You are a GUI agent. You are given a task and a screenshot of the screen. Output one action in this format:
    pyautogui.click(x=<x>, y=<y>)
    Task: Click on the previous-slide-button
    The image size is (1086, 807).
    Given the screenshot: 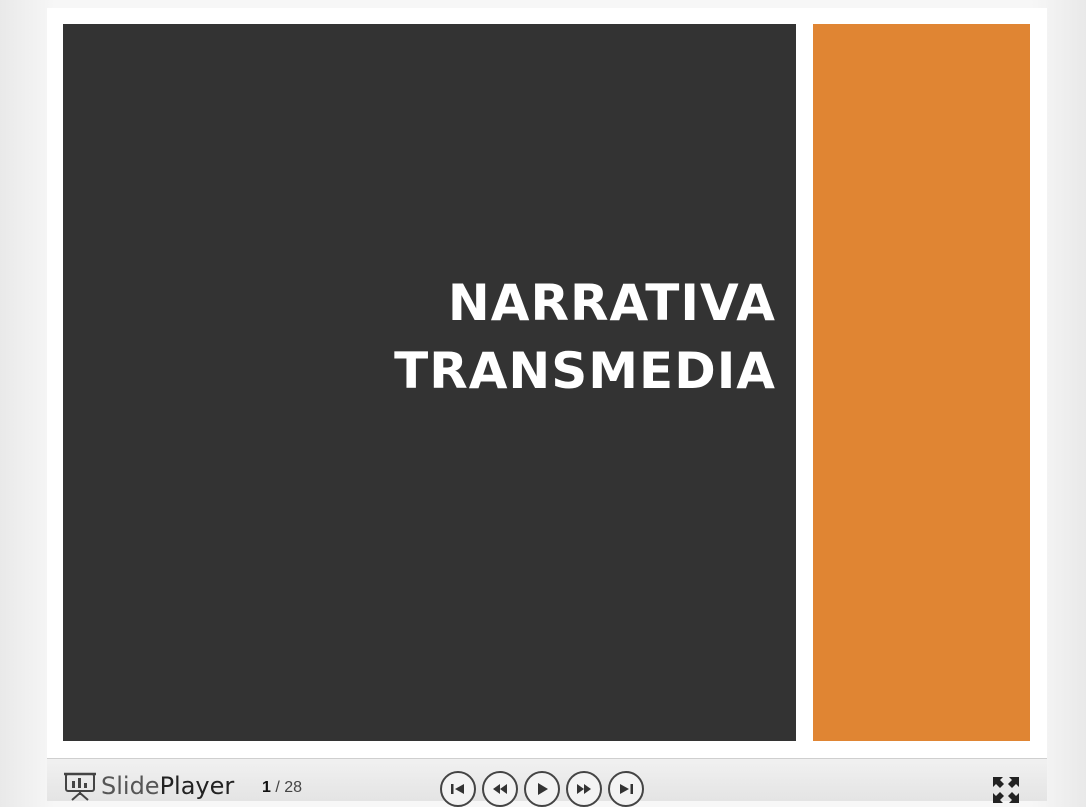 What is the action you would take?
    pyautogui.click(x=500, y=789)
    